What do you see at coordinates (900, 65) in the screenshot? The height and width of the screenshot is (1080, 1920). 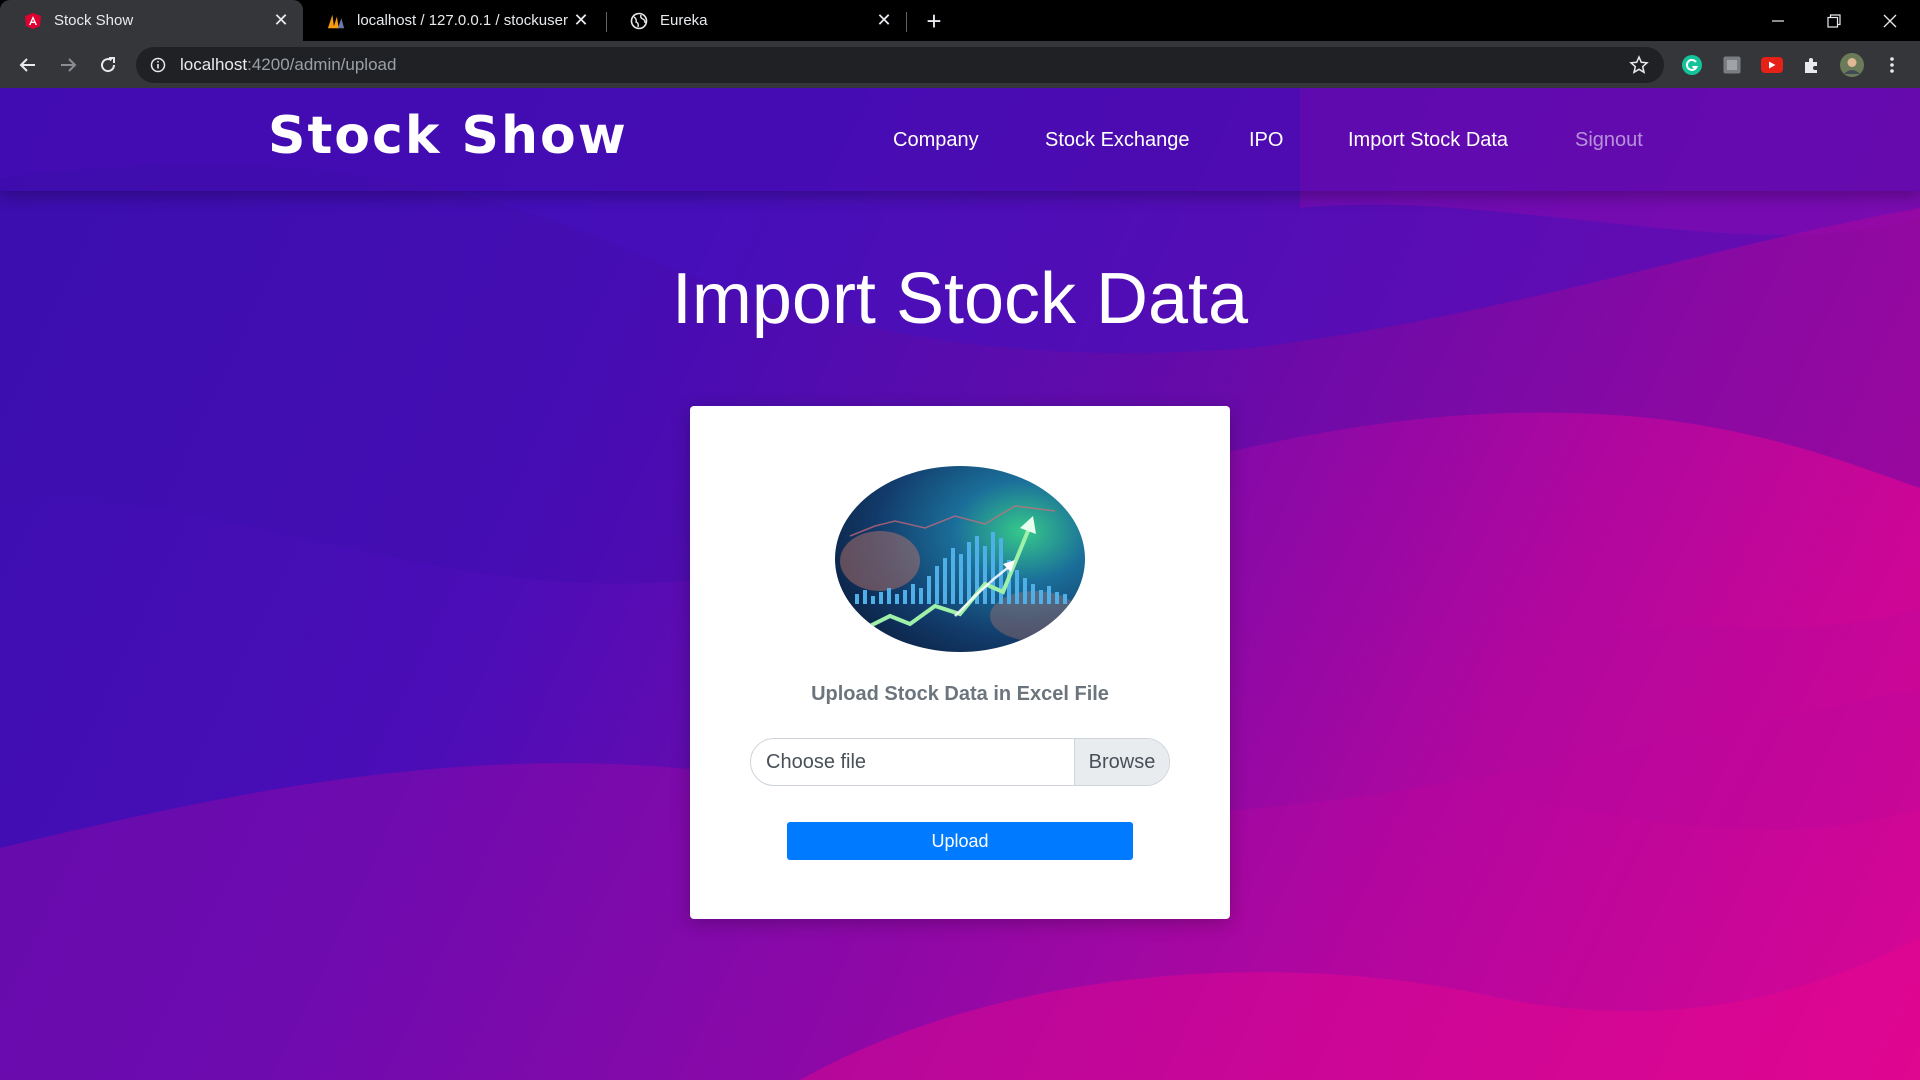 I see `address-bar: localhost:4200/admin/upload` at bounding box center [900, 65].